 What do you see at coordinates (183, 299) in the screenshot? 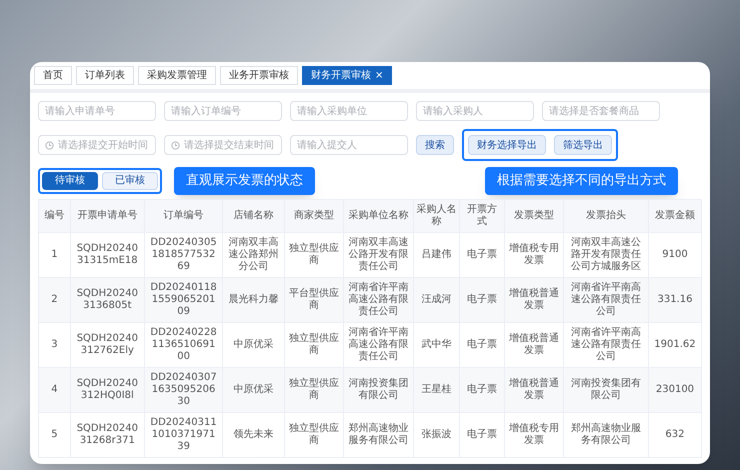
I see `table-cell: DD20240118155906520109` at bounding box center [183, 299].